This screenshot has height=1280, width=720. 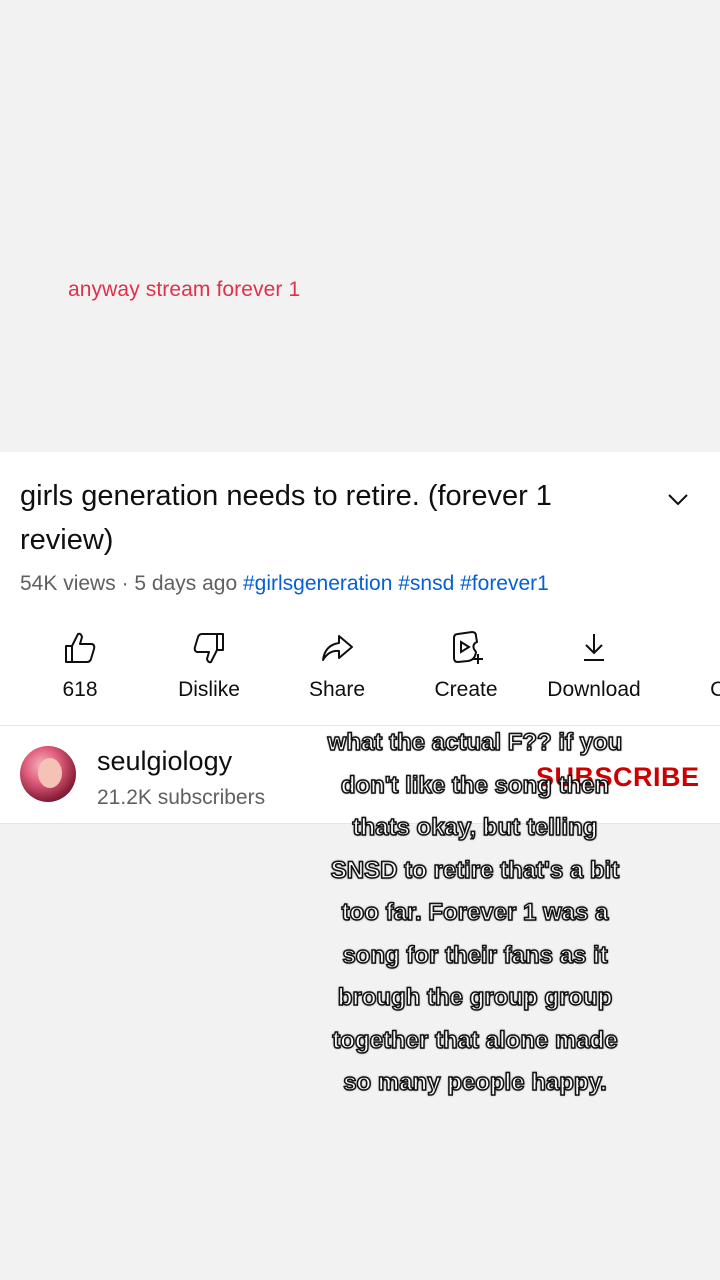 What do you see at coordinates (594, 647) in the screenshot?
I see `download-icon` at bounding box center [594, 647].